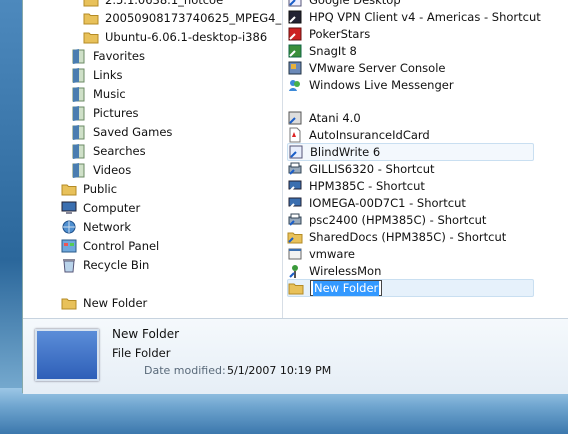 The width and height of the screenshot is (568, 434). What do you see at coordinates (370, 85) in the screenshot?
I see `file-item-wl-messenger: Windows Live Messenger` at bounding box center [370, 85].